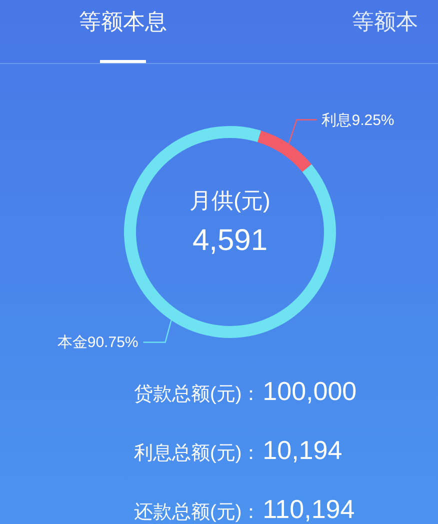  What do you see at coordinates (302, 450) in the screenshot?
I see `total-value: 10,194` at bounding box center [302, 450].